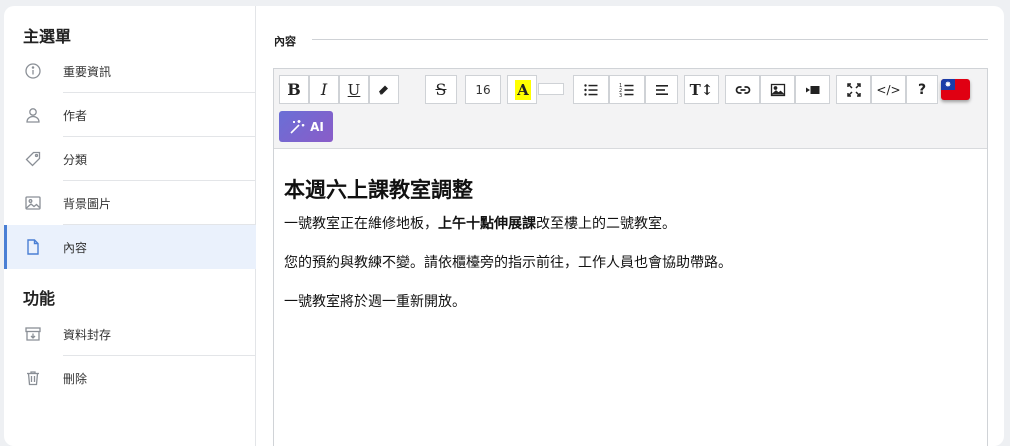 This screenshot has width=1010, height=446. I want to click on sidebar-item-label: 背景圖片, so click(87, 204).